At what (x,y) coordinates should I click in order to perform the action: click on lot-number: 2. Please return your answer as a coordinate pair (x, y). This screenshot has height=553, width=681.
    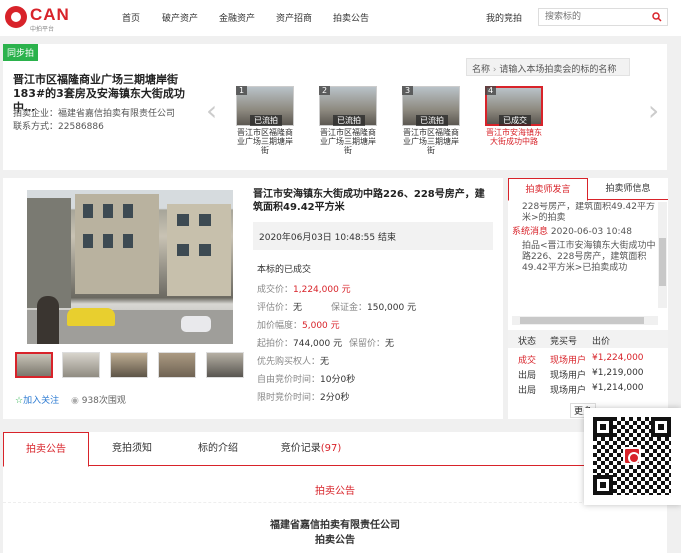
    Looking at the image, I should click on (325, 90).